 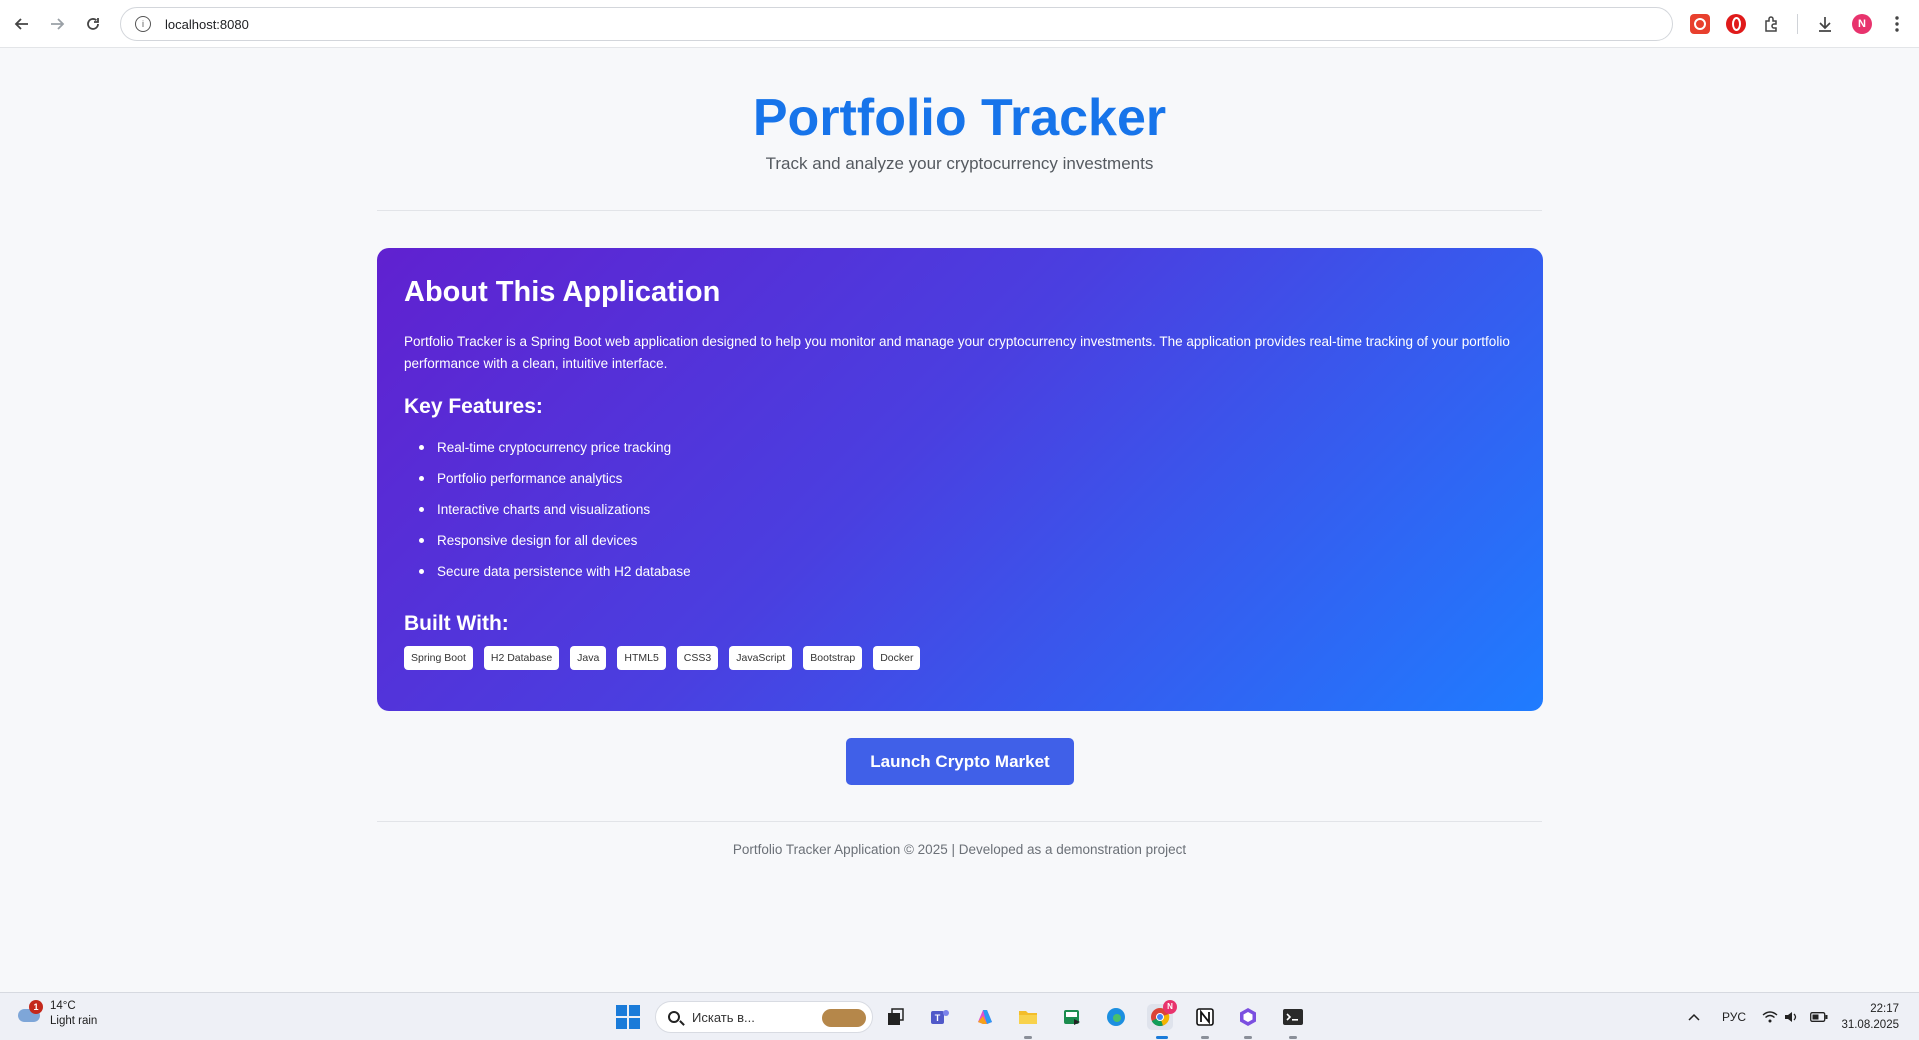 What do you see at coordinates (1734, 1016) in the screenshot?
I see `language-indicator: РУС` at bounding box center [1734, 1016].